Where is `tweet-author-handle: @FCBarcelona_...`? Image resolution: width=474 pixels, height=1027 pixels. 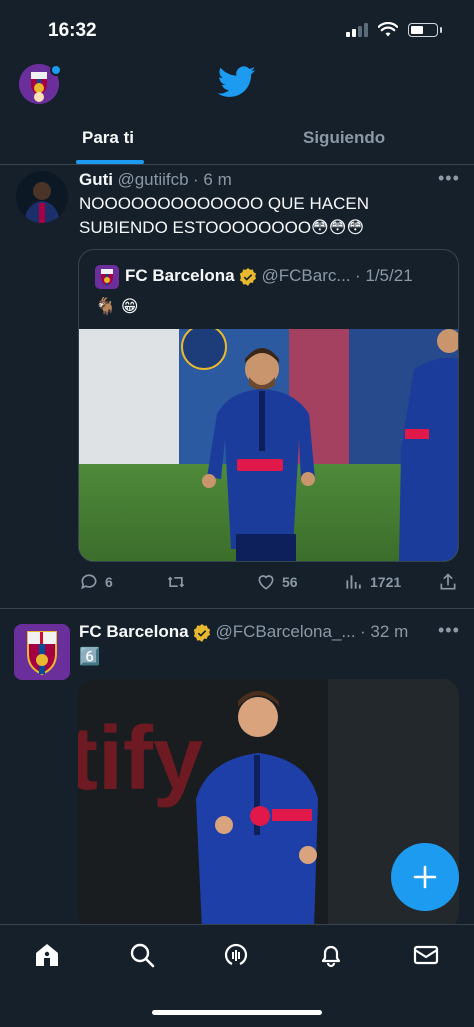
tweet-author-handle: @FCBarcelona_... is located at coordinates (286, 631).